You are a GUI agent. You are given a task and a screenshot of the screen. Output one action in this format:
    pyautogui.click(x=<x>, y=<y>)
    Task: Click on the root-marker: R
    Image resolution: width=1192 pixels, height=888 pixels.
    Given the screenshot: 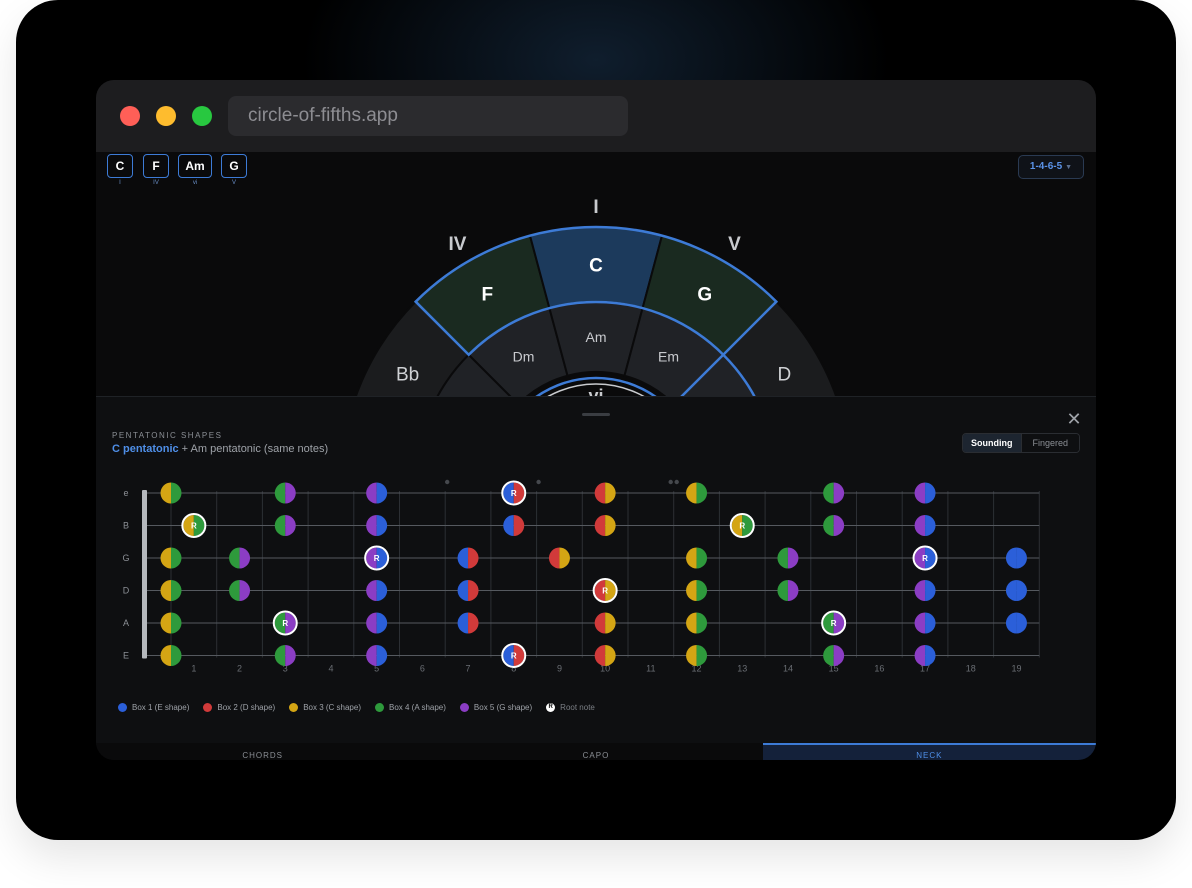 What is the action you would take?
    pyautogui.click(x=605, y=591)
    